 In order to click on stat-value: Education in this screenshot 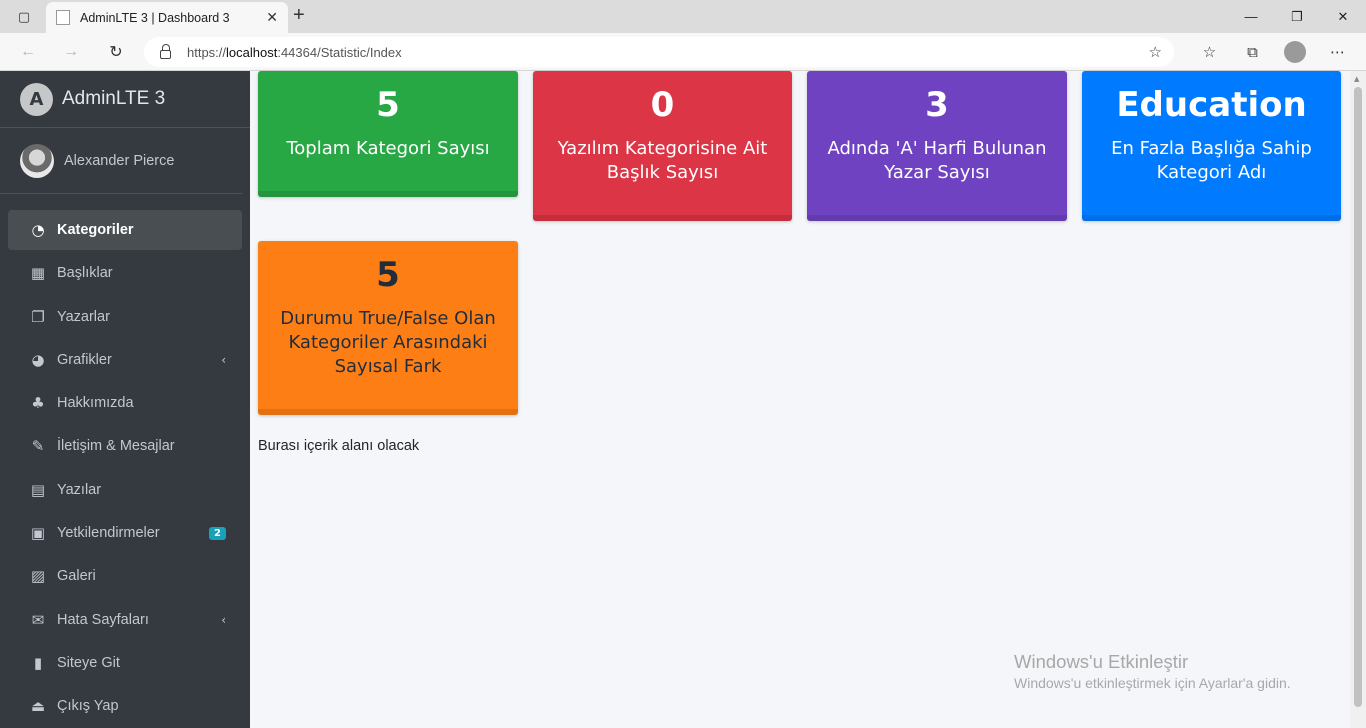, I will do `click(1211, 105)`.